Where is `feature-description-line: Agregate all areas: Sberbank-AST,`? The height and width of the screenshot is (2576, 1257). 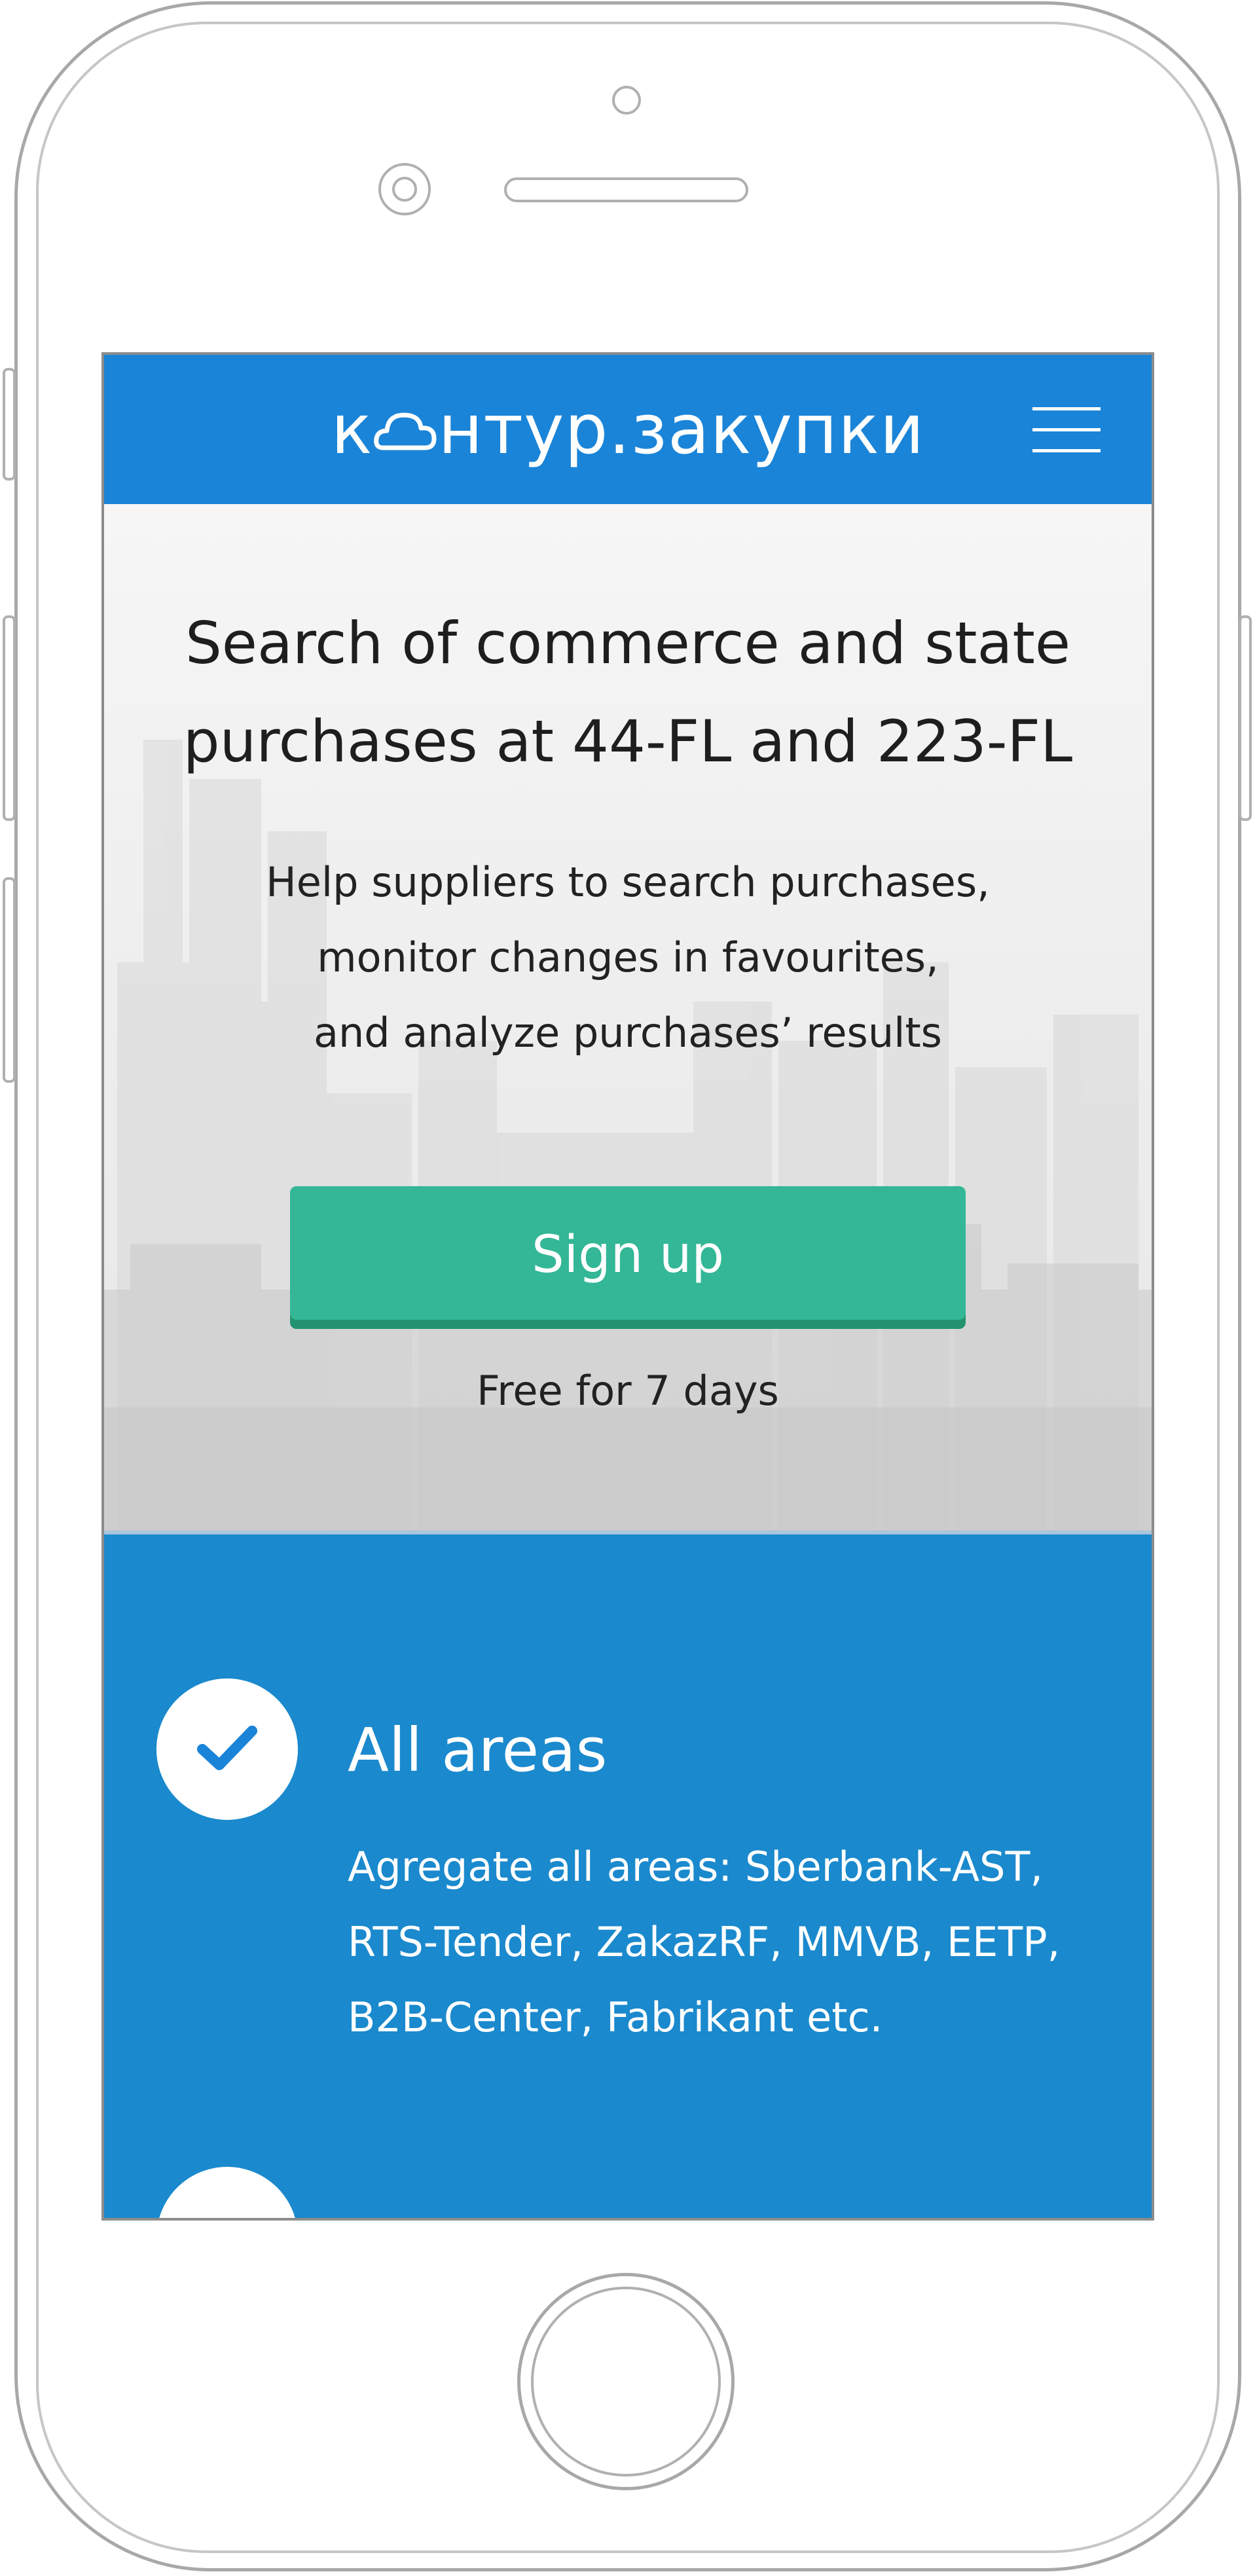 feature-description-line: Agregate all areas: Sberbank-AST, is located at coordinates (696, 1867).